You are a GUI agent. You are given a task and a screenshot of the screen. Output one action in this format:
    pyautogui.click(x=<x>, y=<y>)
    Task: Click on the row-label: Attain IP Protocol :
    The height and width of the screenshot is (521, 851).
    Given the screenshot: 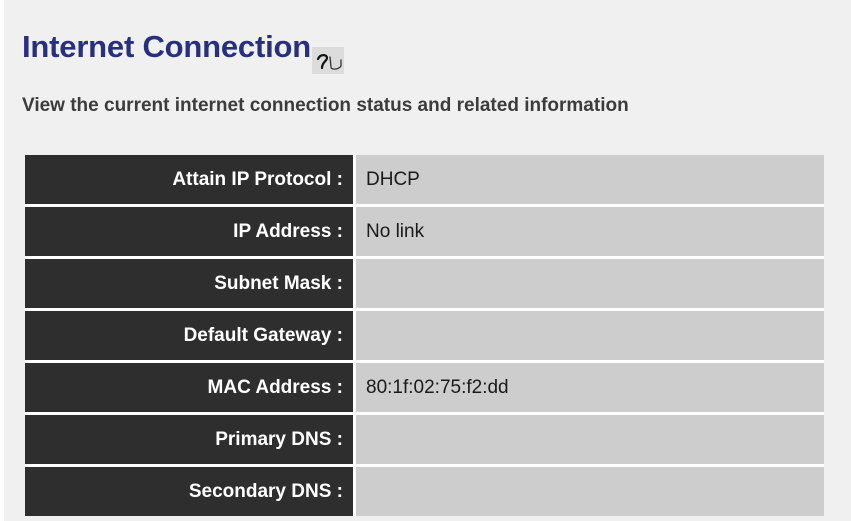 What is the action you would take?
    pyautogui.click(x=190, y=181)
    